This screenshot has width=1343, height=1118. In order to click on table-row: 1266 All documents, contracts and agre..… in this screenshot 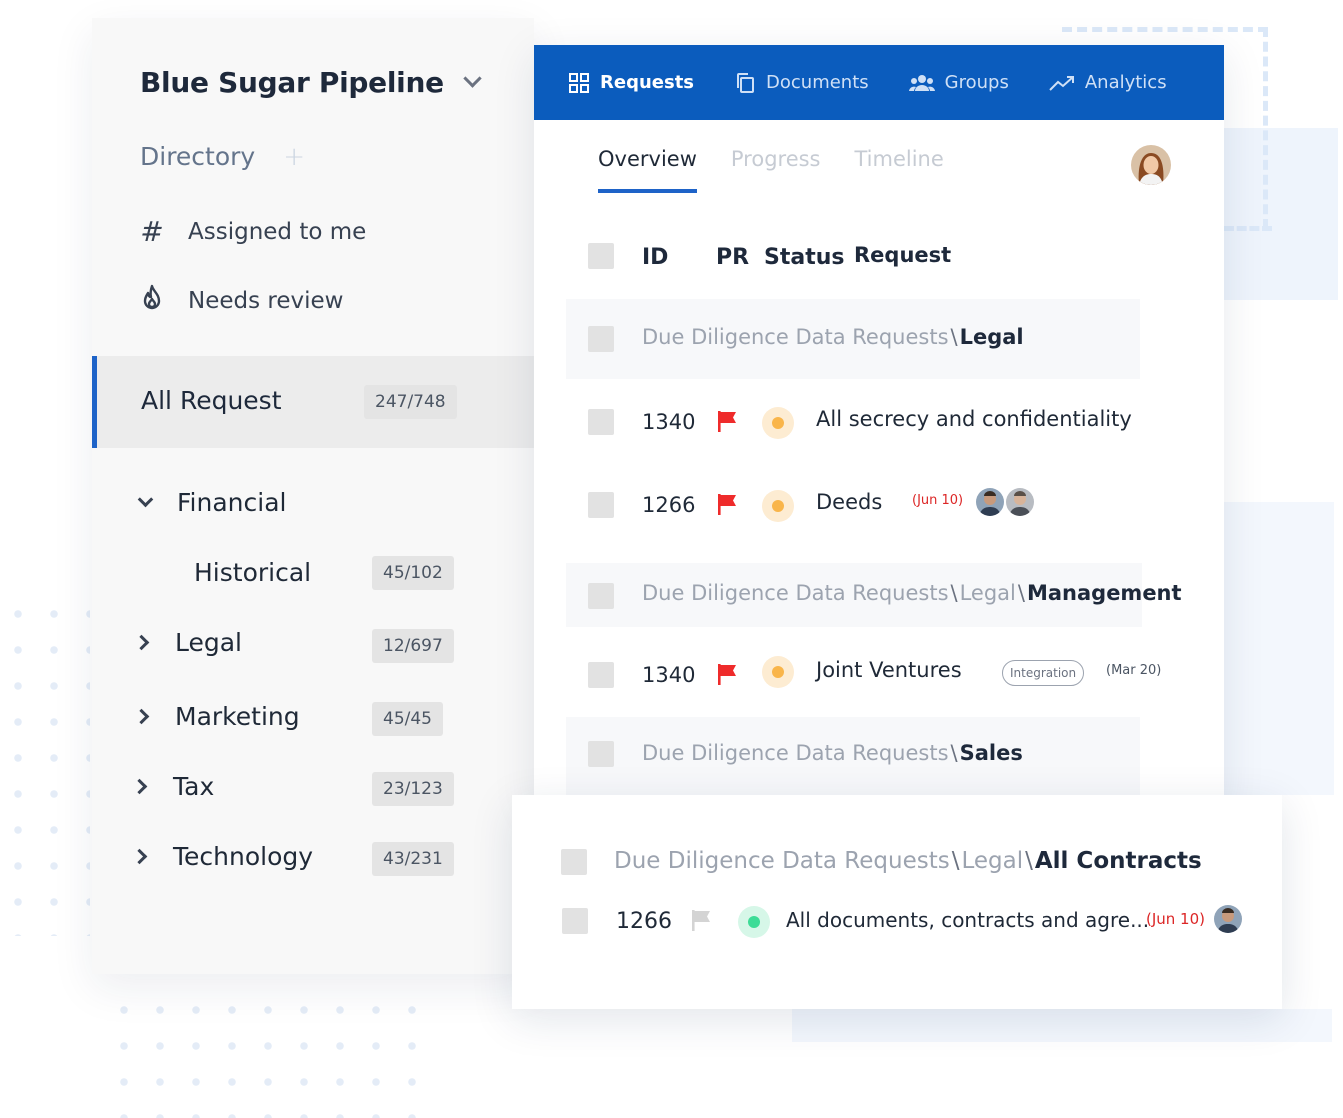, I will do `click(897, 921)`.